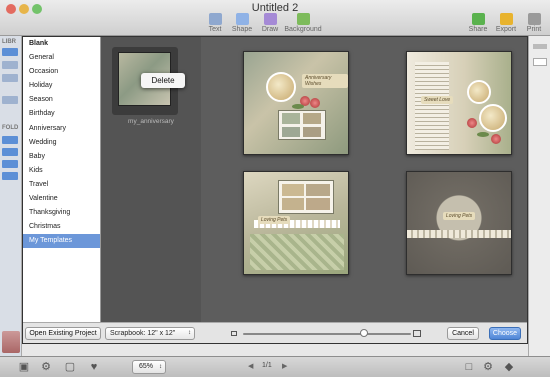 The width and height of the screenshot is (550, 377). I want to click on next-page-icon: ▶, so click(284, 366).